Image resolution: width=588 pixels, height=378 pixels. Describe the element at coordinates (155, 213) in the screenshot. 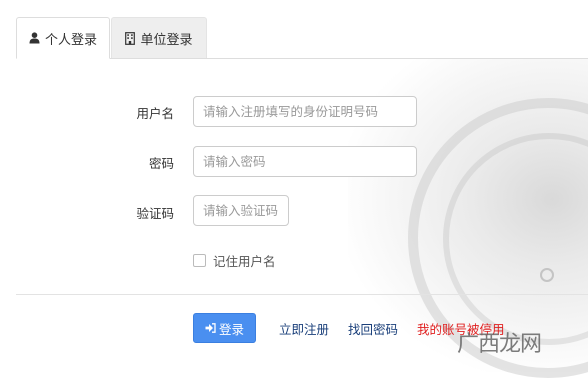

I see `captcha-label: 验证码` at that location.